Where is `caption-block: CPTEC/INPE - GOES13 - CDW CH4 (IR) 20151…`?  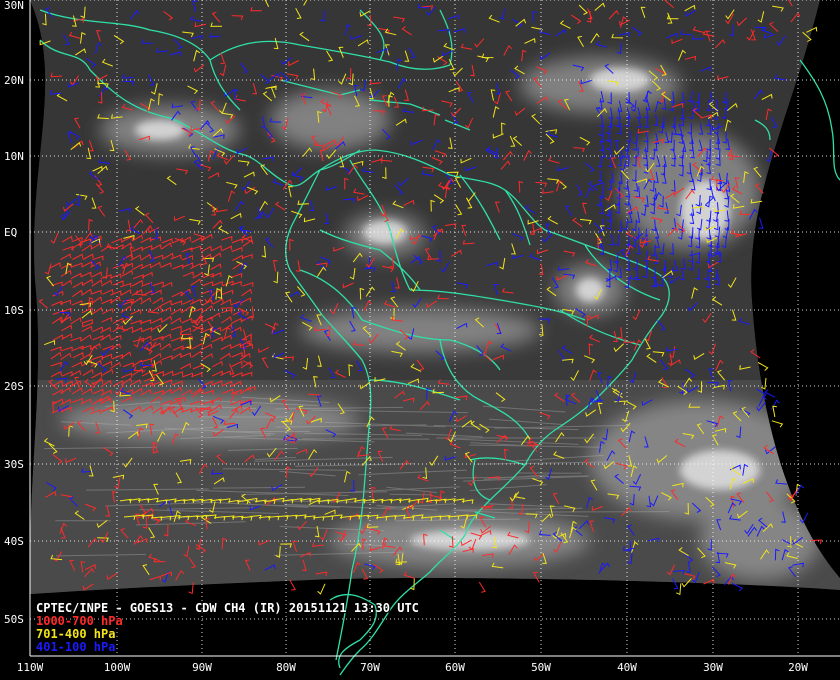 caption-block: CPTEC/INPE - GOES13 - CDW CH4 (IR) 20151… is located at coordinates (227, 628).